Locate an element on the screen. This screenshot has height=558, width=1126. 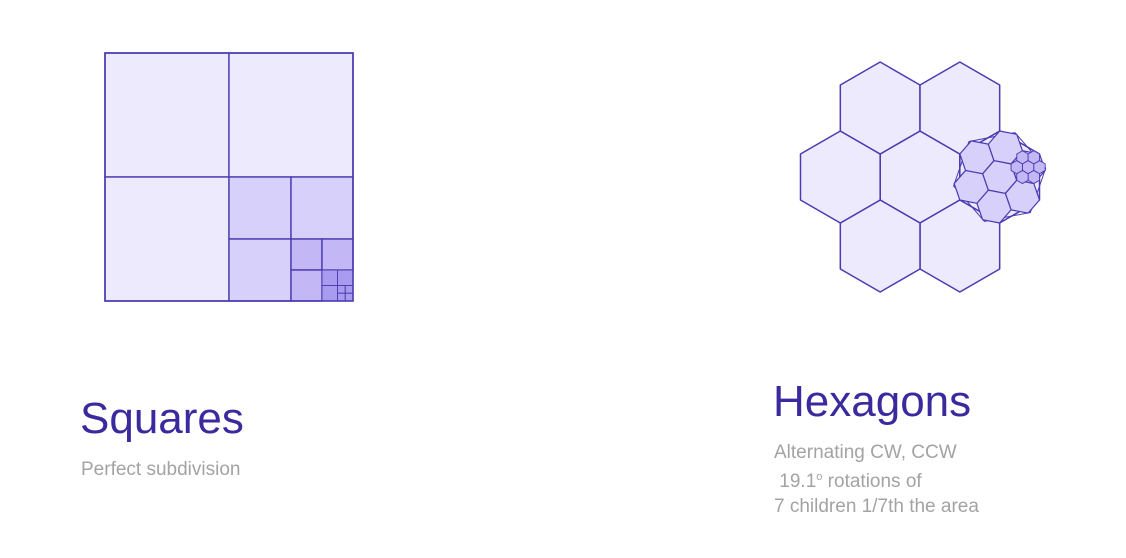
rotations-text: rotations of is located at coordinates (872, 481).